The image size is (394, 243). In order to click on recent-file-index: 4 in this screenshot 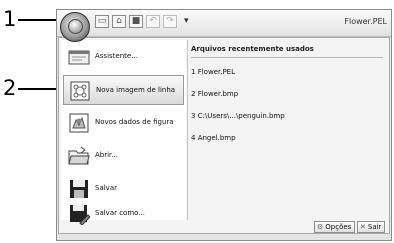, I will do `click(193, 138)`.